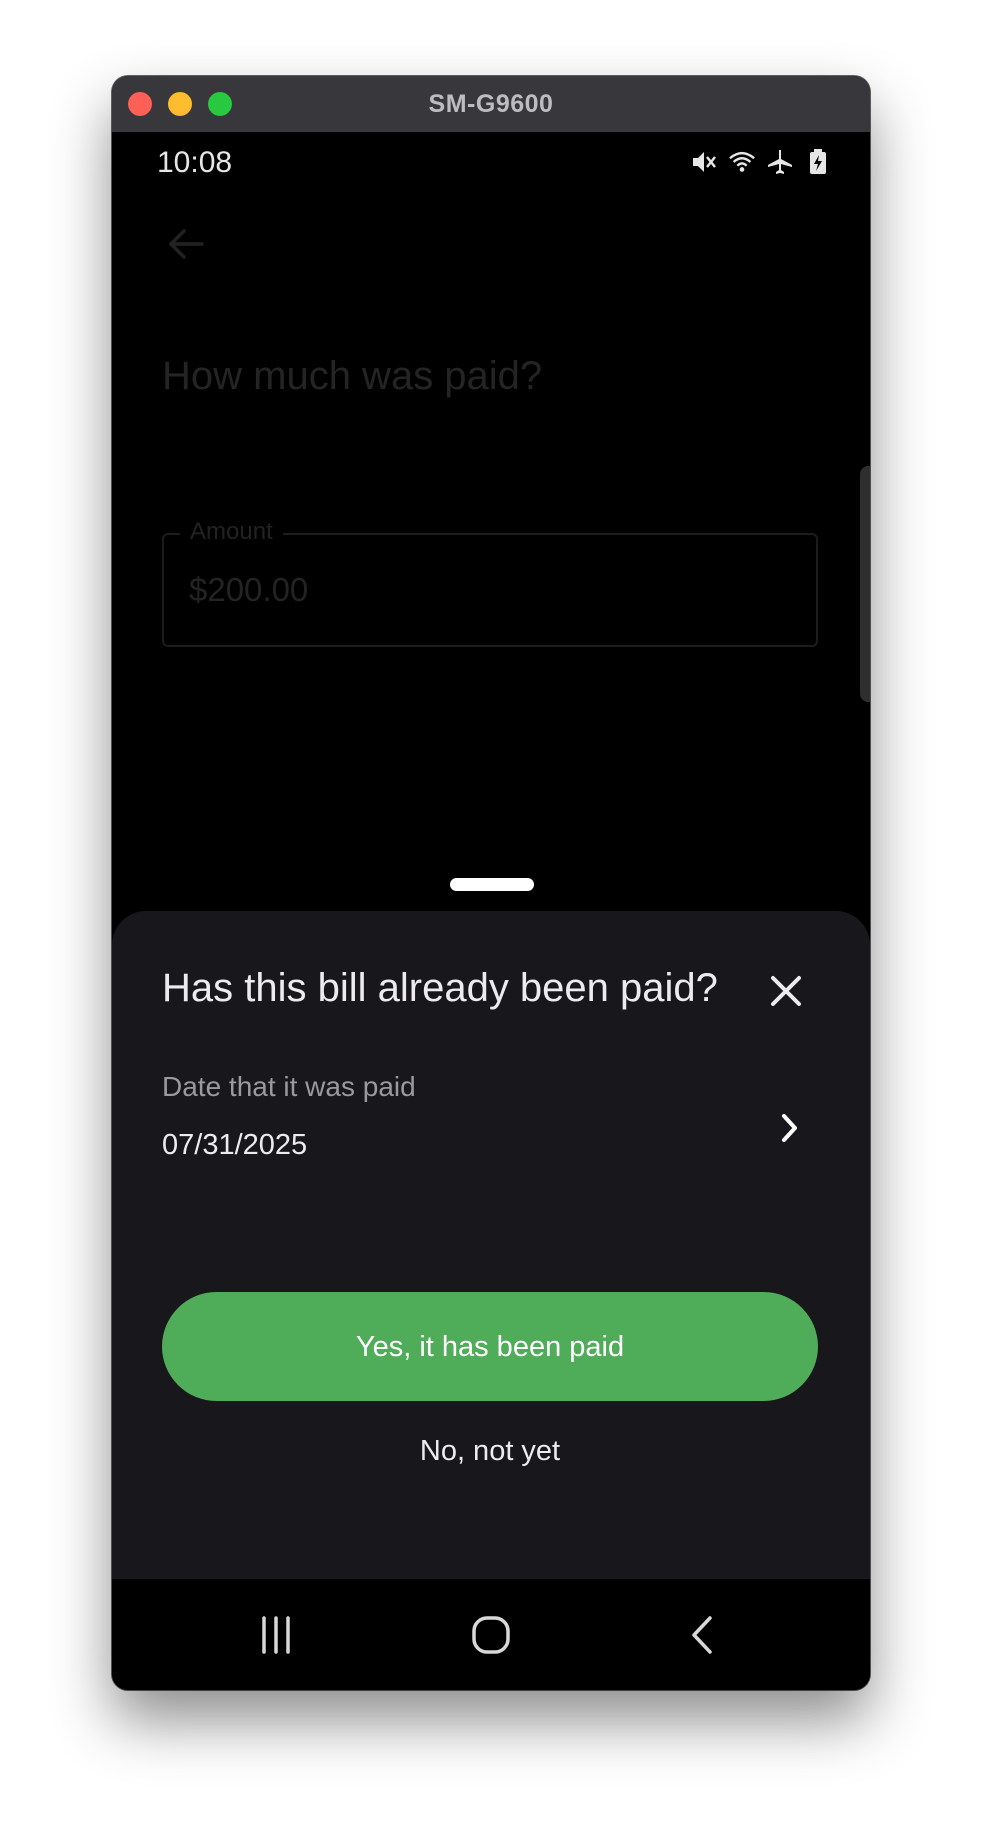 Image resolution: width=982 pixels, height=1838 pixels. What do you see at coordinates (865, 584) in the screenshot?
I see `scrollbar-thumb` at bounding box center [865, 584].